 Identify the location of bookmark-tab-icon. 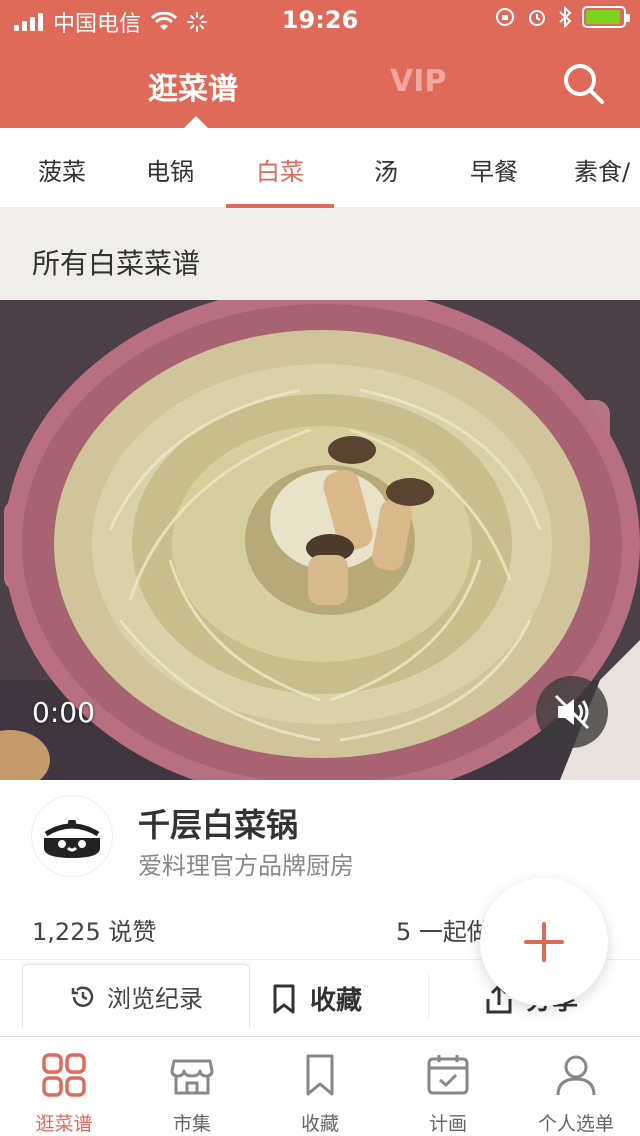
(320, 1075).